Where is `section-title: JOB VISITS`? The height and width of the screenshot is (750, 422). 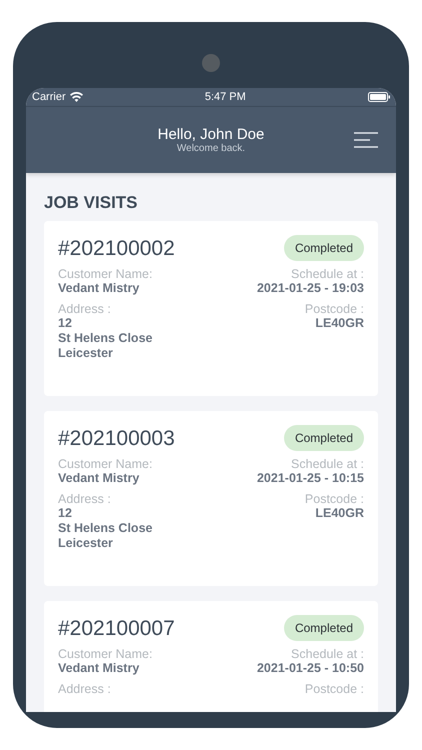 section-title: JOB VISITS is located at coordinates (91, 203).